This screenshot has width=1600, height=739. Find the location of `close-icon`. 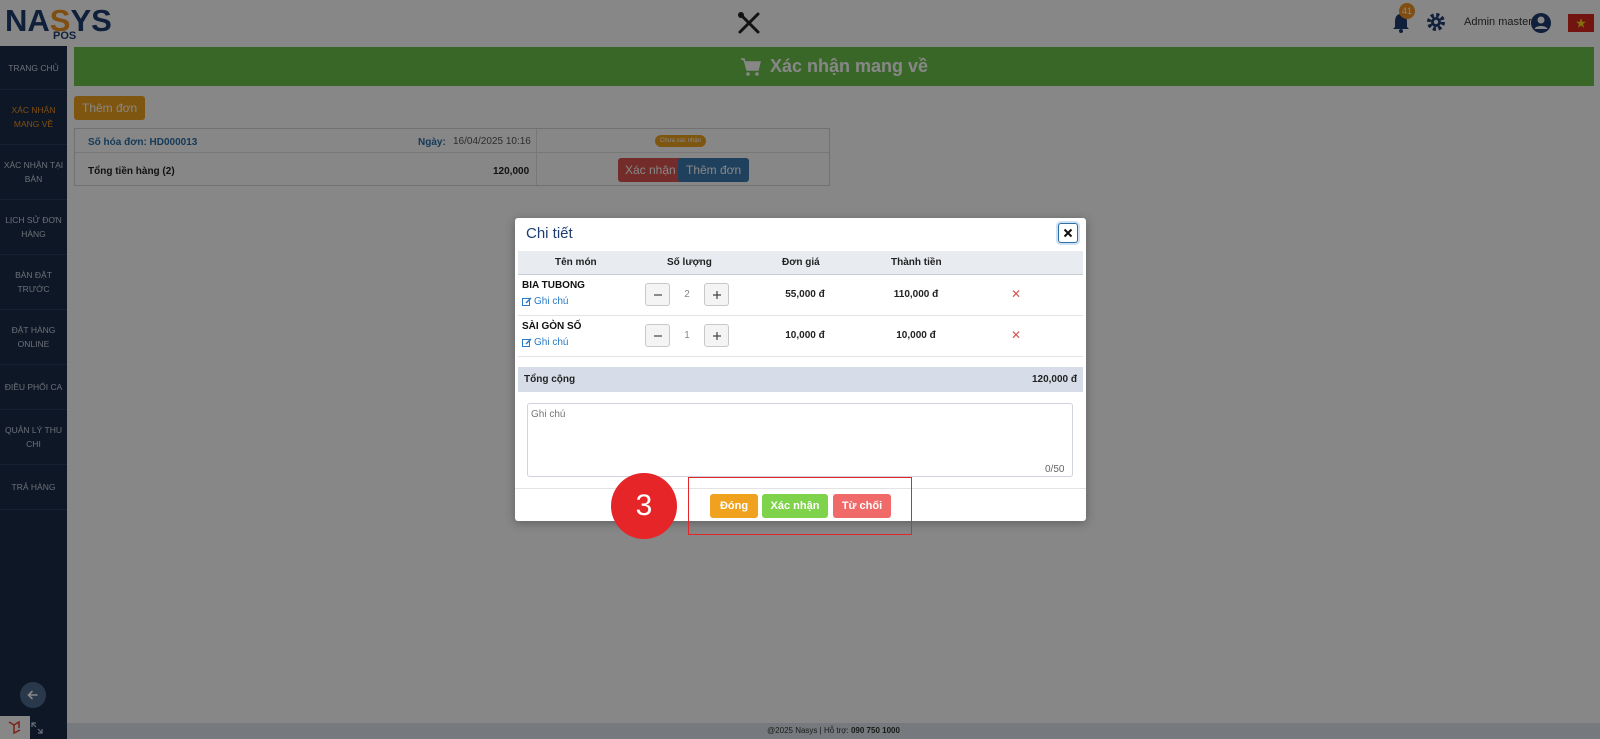

close-icon is located at coordinates (1068, 233).